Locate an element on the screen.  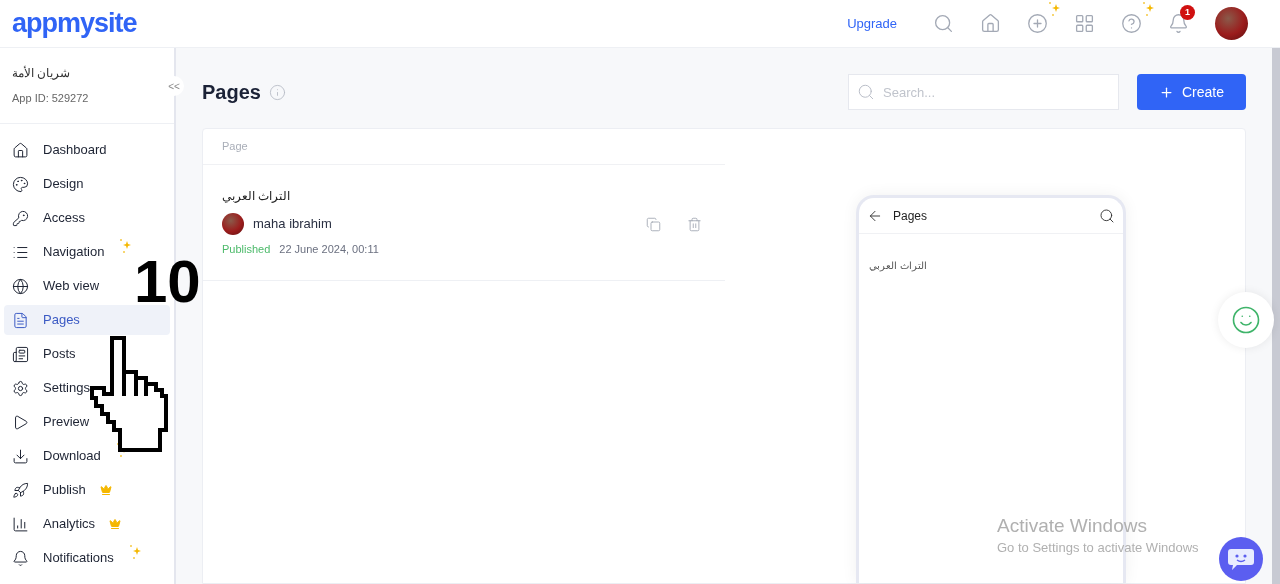
delete-icon is located at coordinates (694, 224).